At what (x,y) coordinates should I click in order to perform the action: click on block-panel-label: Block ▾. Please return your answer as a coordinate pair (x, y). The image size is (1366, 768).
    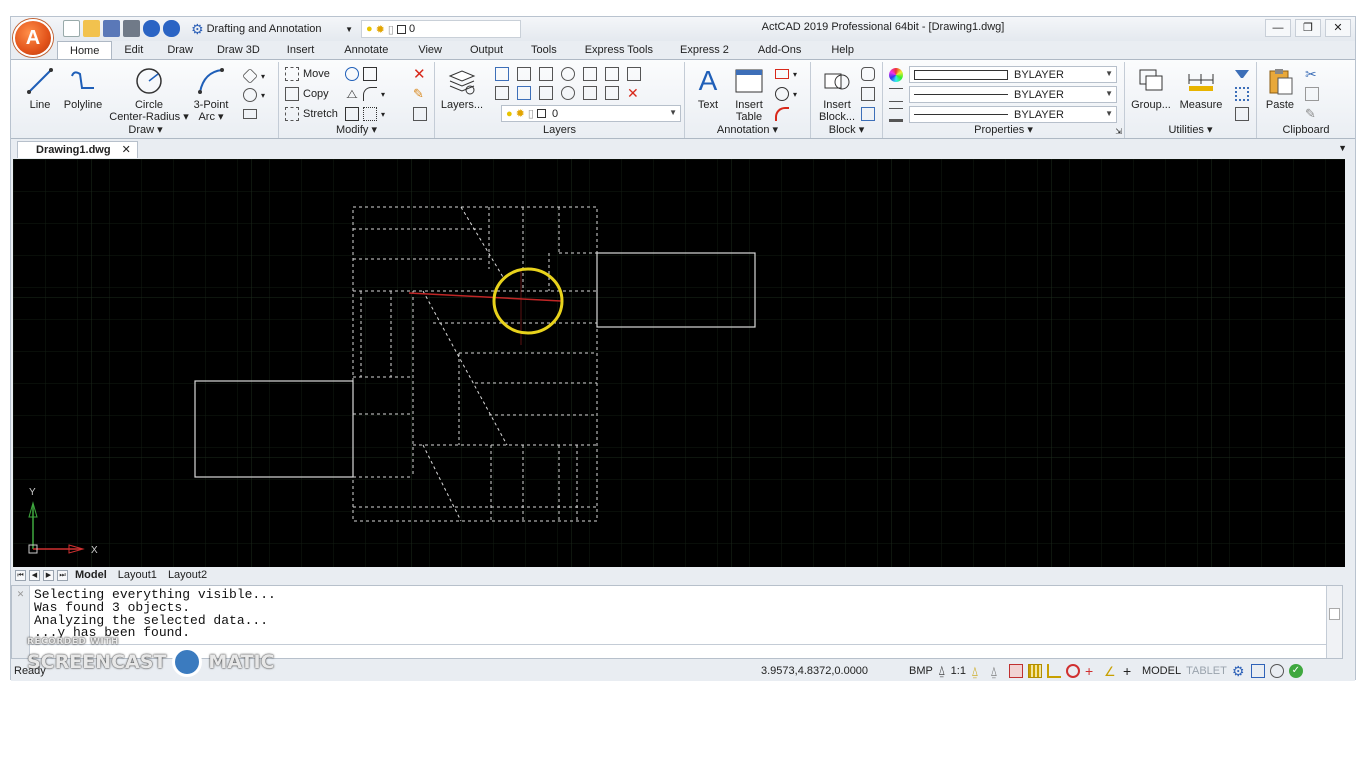
    Looking at the image, I should click on (846, 129).